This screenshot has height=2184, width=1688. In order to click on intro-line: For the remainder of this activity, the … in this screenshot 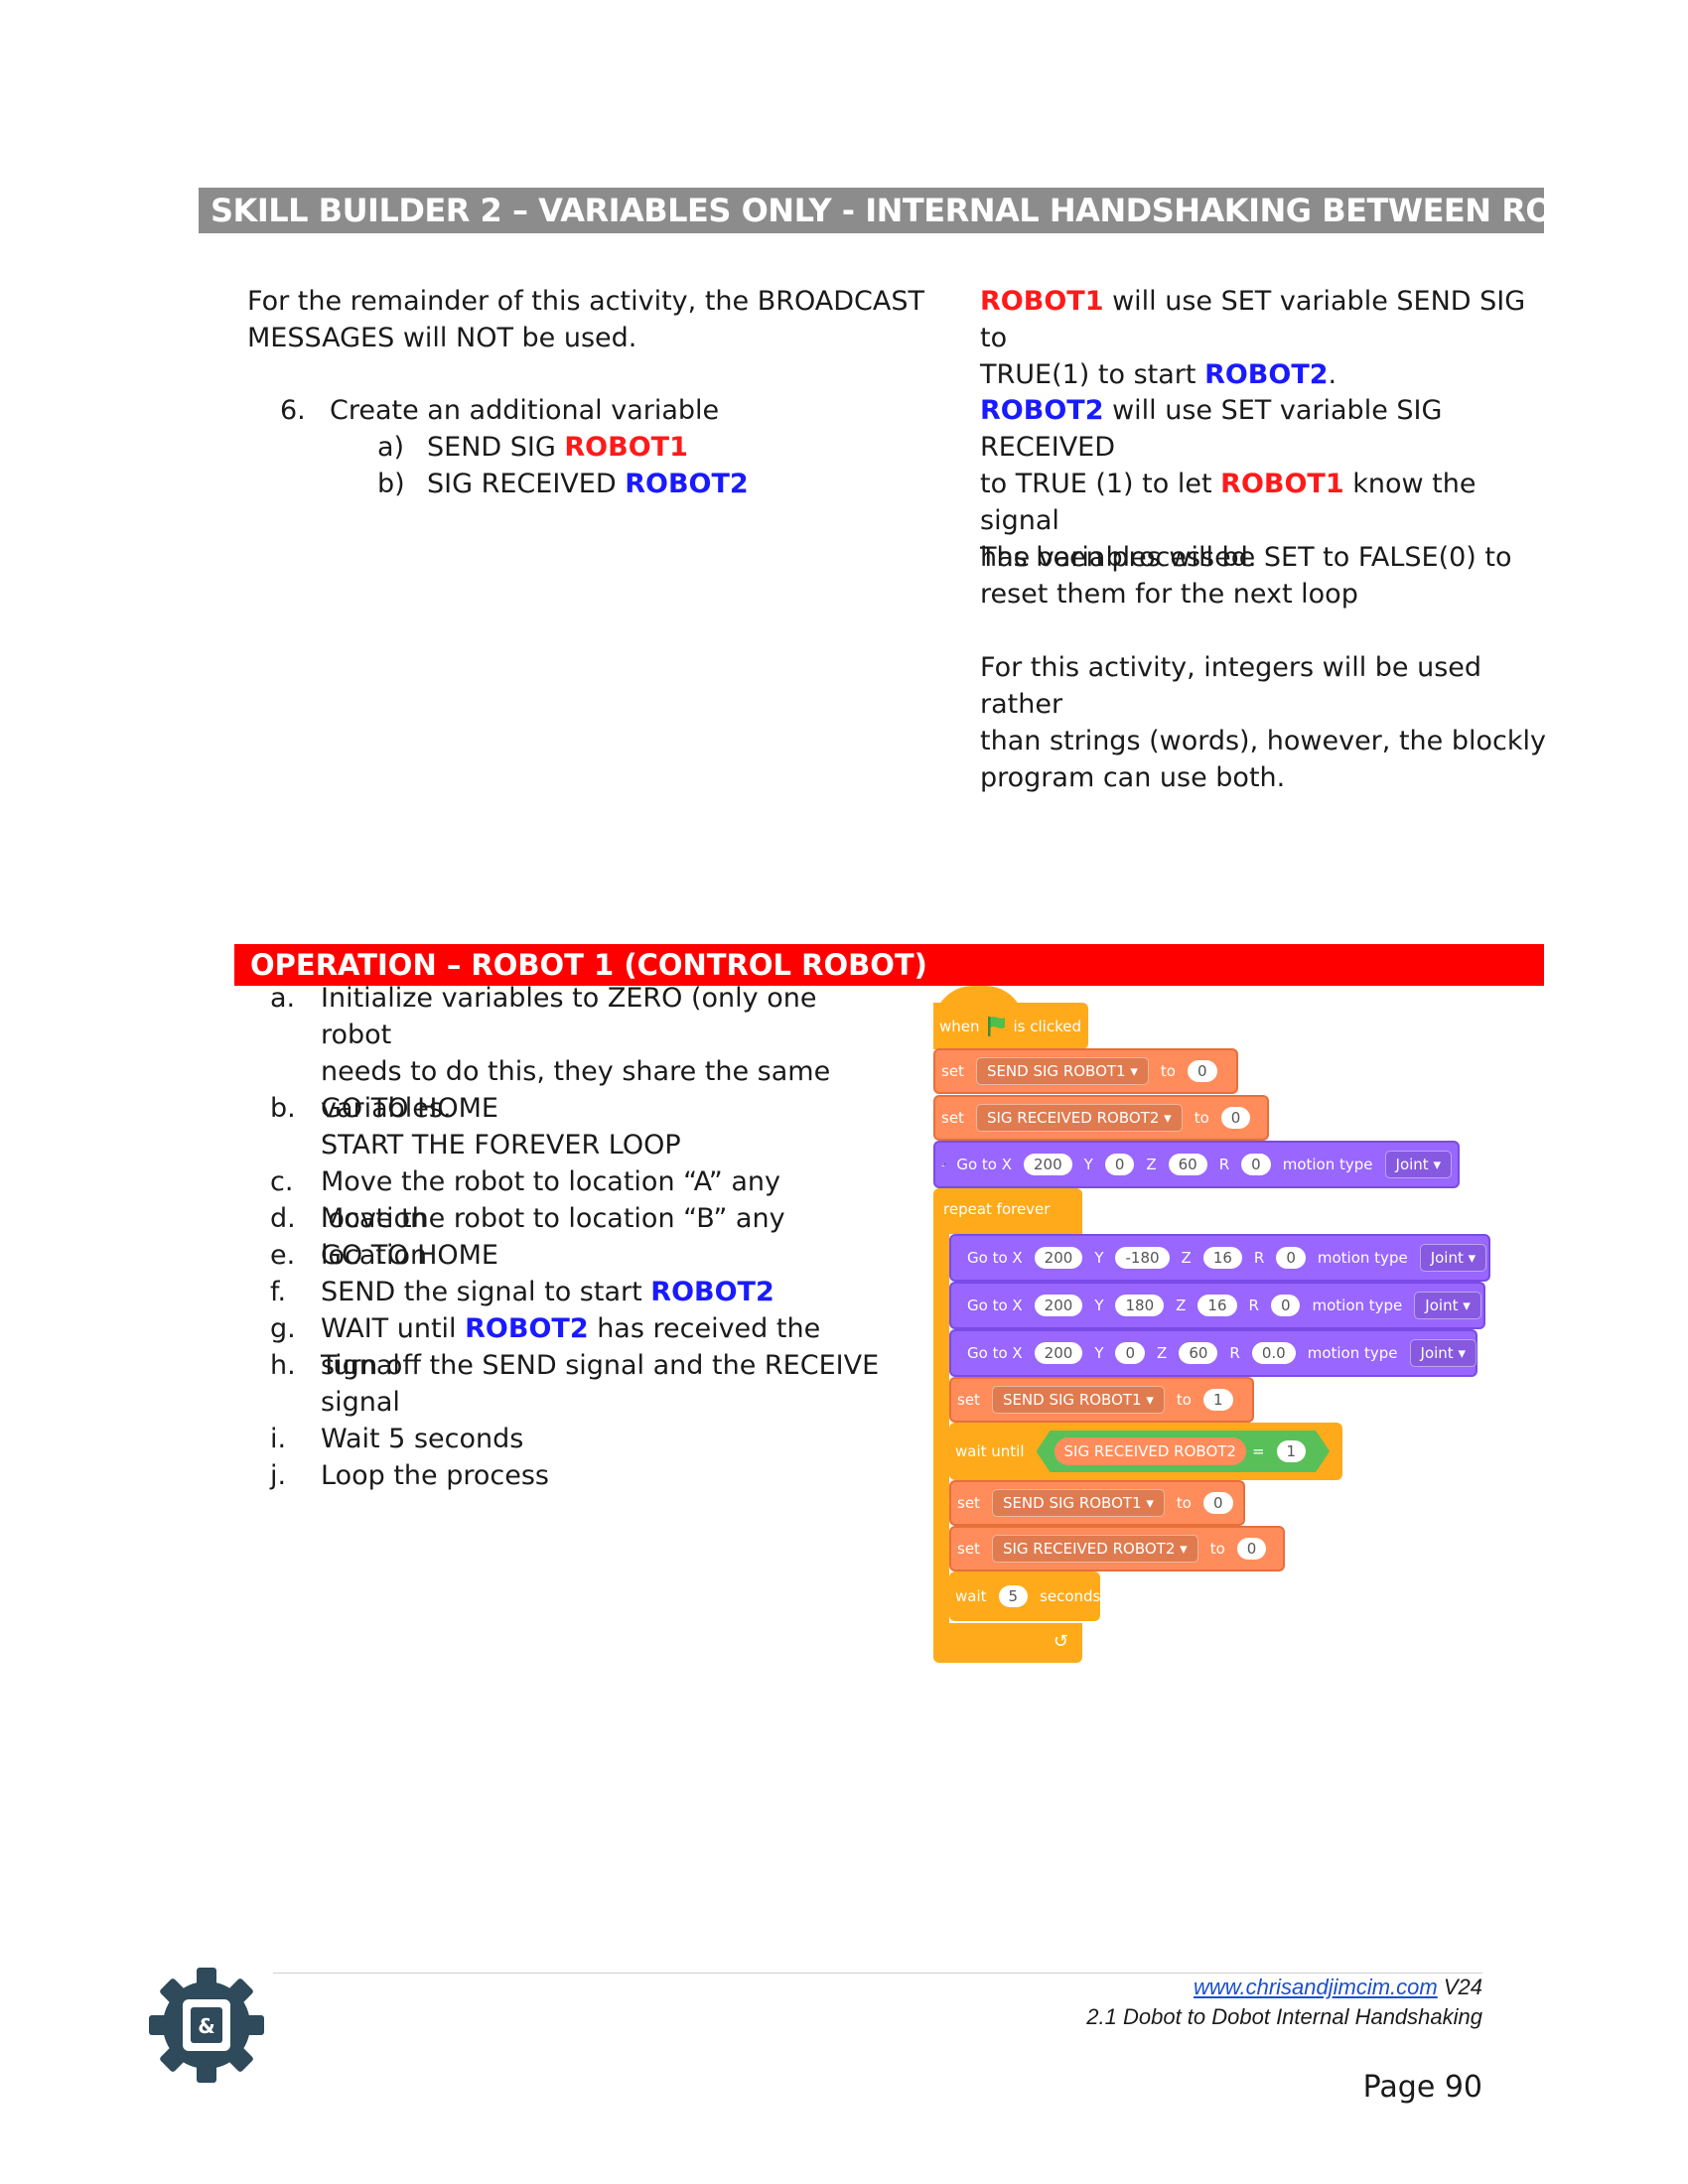, I will do `click(585, 301)`.